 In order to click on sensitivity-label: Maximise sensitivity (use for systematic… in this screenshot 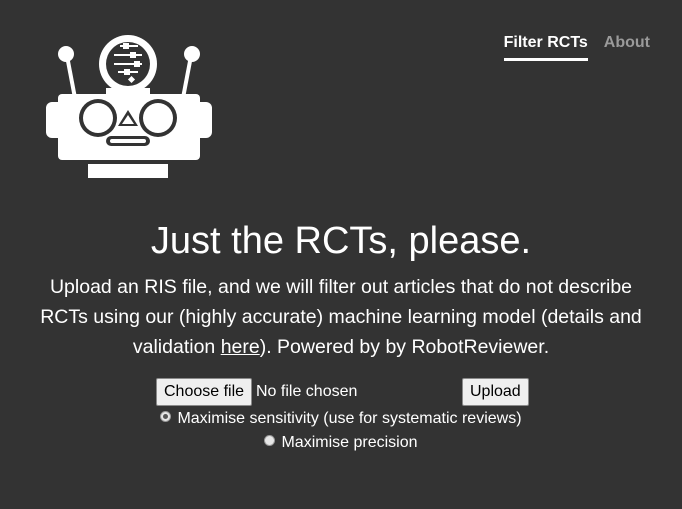, I will do `click(349, 418)`.